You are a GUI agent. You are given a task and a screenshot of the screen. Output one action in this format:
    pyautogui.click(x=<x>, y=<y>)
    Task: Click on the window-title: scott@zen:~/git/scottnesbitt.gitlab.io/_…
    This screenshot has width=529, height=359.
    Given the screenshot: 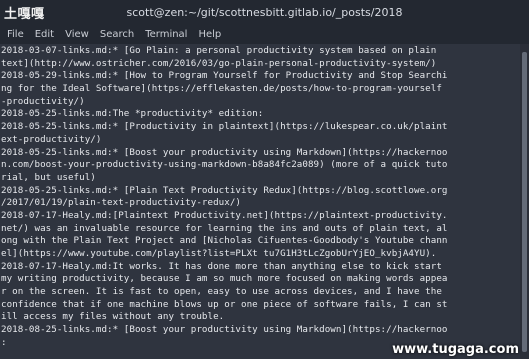 What is the action you would take?
    pyautogui.click(x=264, y=12)
    